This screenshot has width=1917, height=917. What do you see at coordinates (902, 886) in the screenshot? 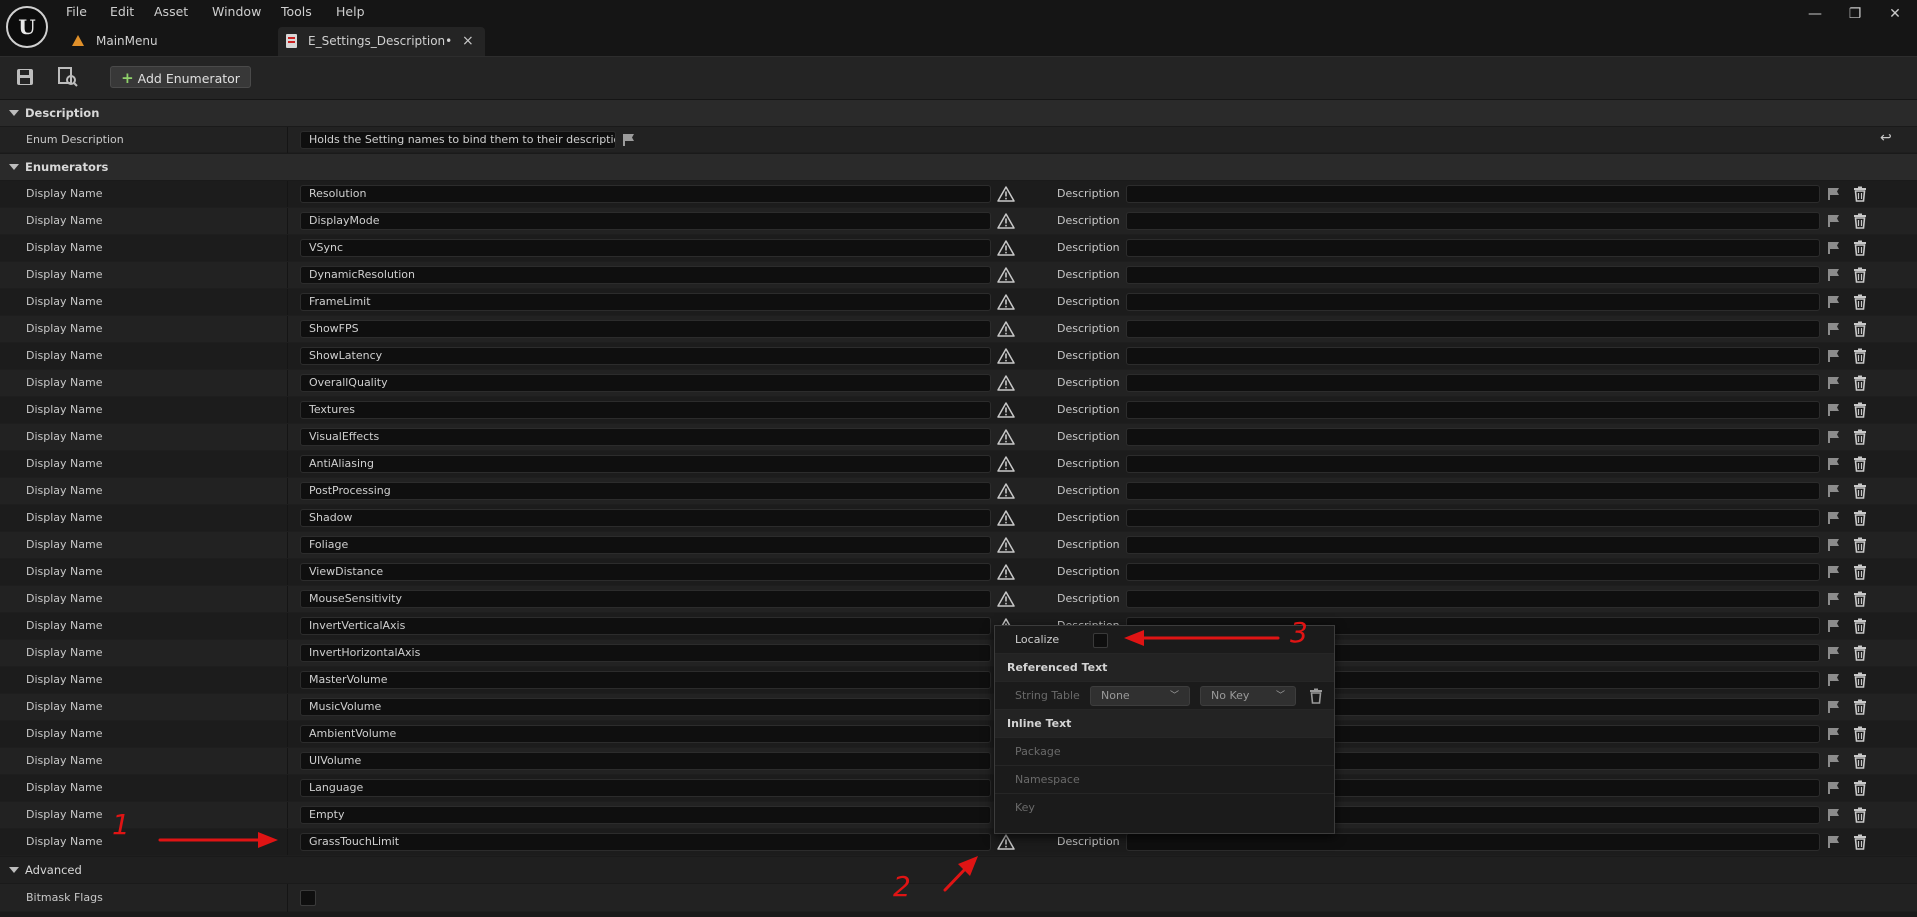
I see `annotation-number-2: 2` at bounding box center [902, 886].